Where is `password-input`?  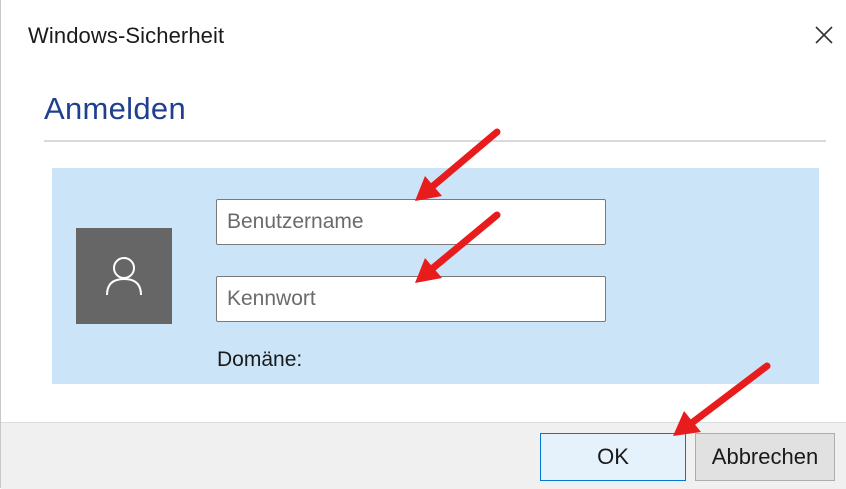
password-input is located at coordinates (411, 299).